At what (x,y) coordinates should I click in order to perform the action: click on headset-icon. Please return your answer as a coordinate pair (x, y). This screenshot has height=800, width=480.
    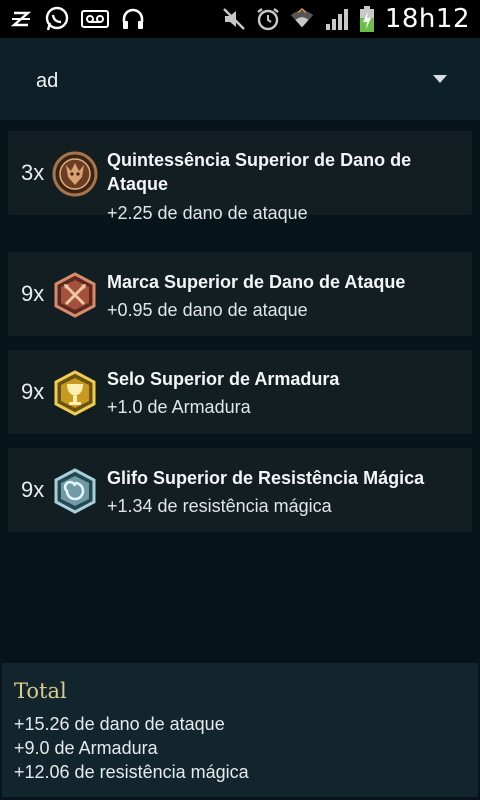
    Looking at the image, I should click on (133, 19).